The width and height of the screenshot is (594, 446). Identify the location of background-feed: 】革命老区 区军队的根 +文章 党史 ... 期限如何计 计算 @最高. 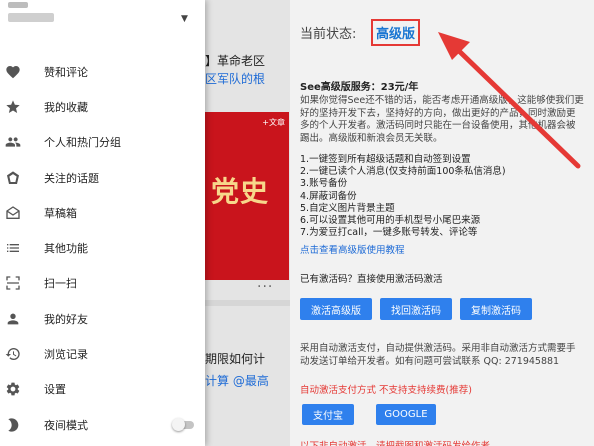
(247, 223).